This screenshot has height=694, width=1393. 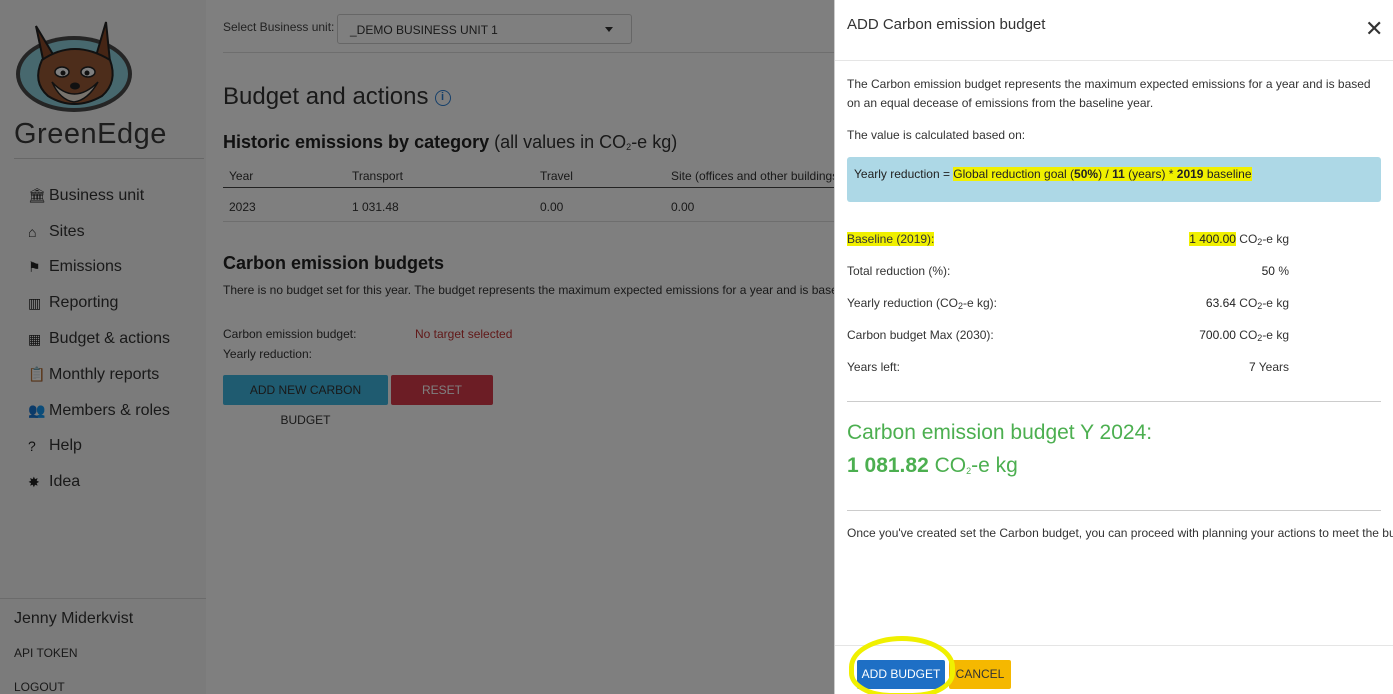 I want to click on stat-years-left: Years left: 7 Years, so click(x=1068, y=373).